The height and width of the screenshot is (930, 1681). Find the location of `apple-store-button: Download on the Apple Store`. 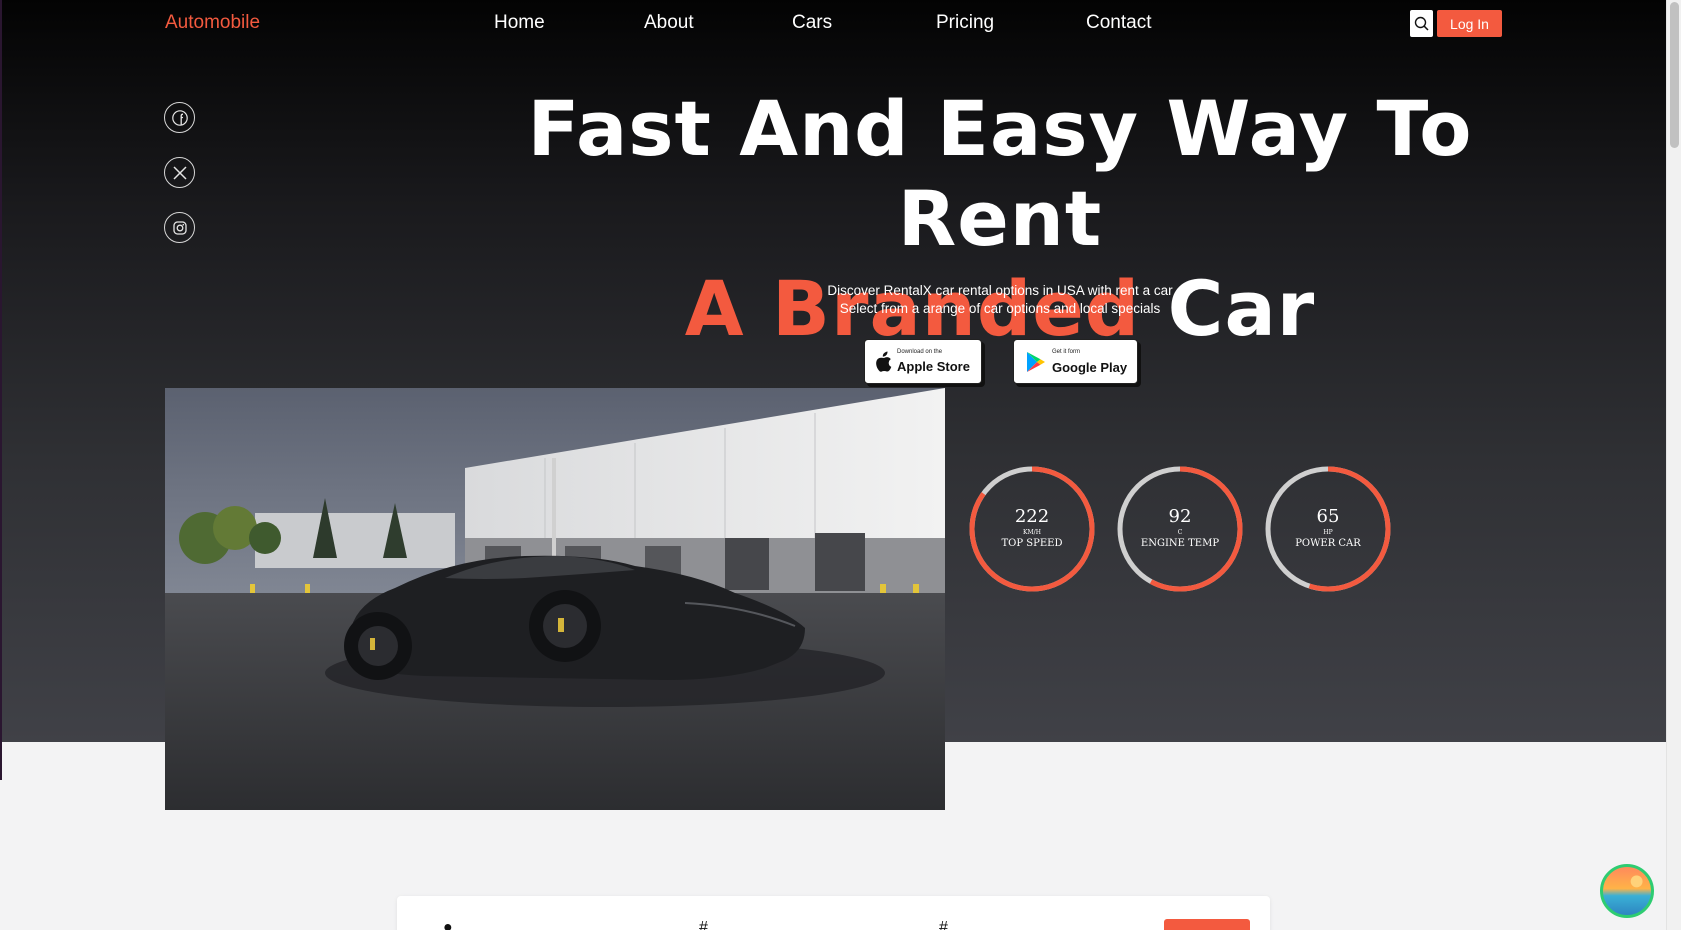

apple-store-button: Download on the Apple Store is located at coordinates (923, 361).